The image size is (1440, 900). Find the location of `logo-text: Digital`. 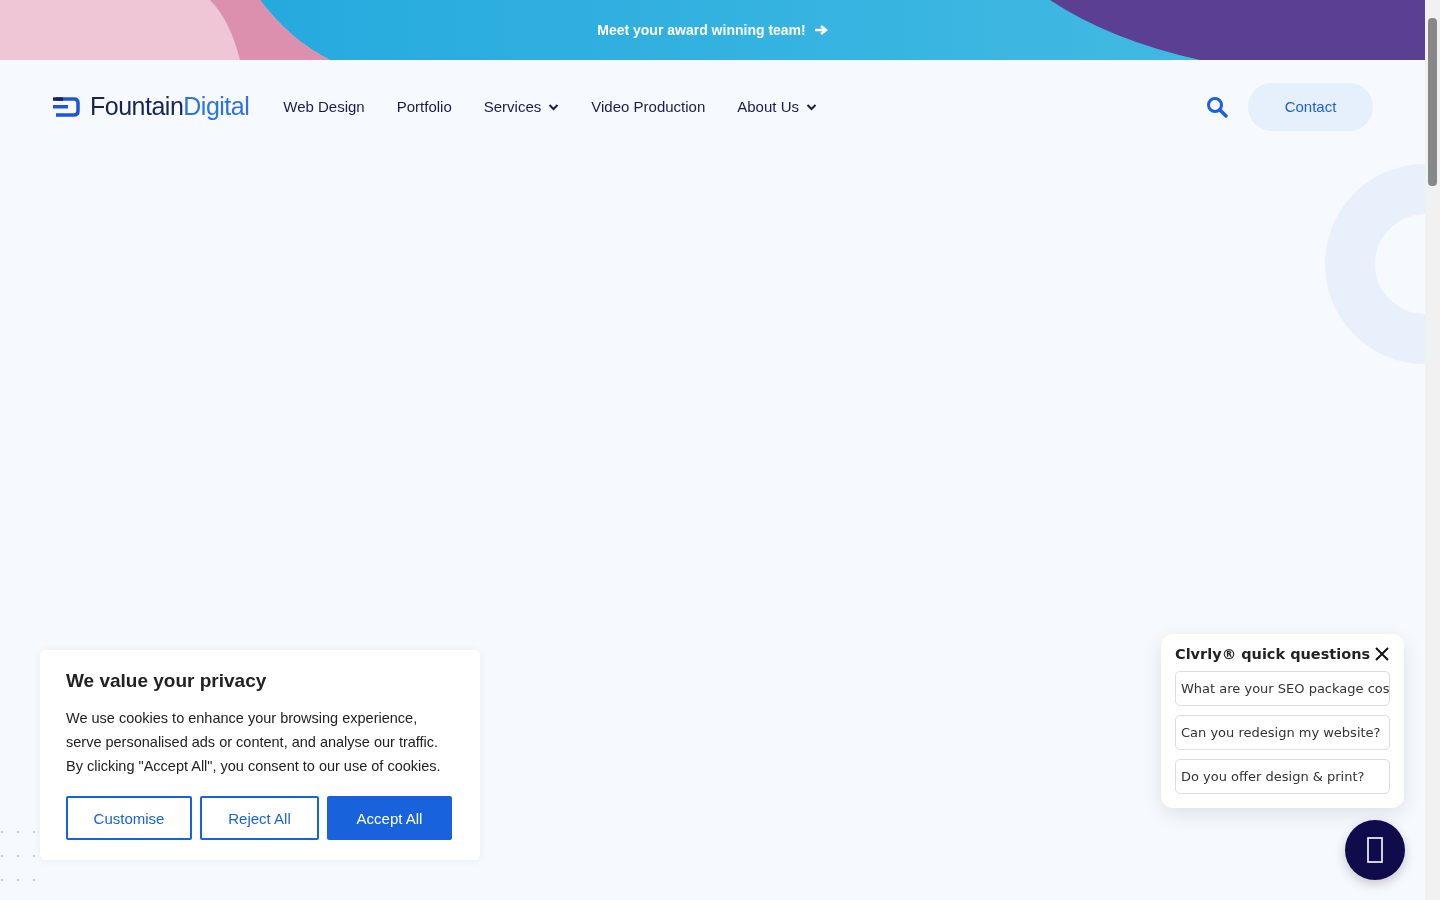

logo-text: Digital is located at coordinates (216, 106).